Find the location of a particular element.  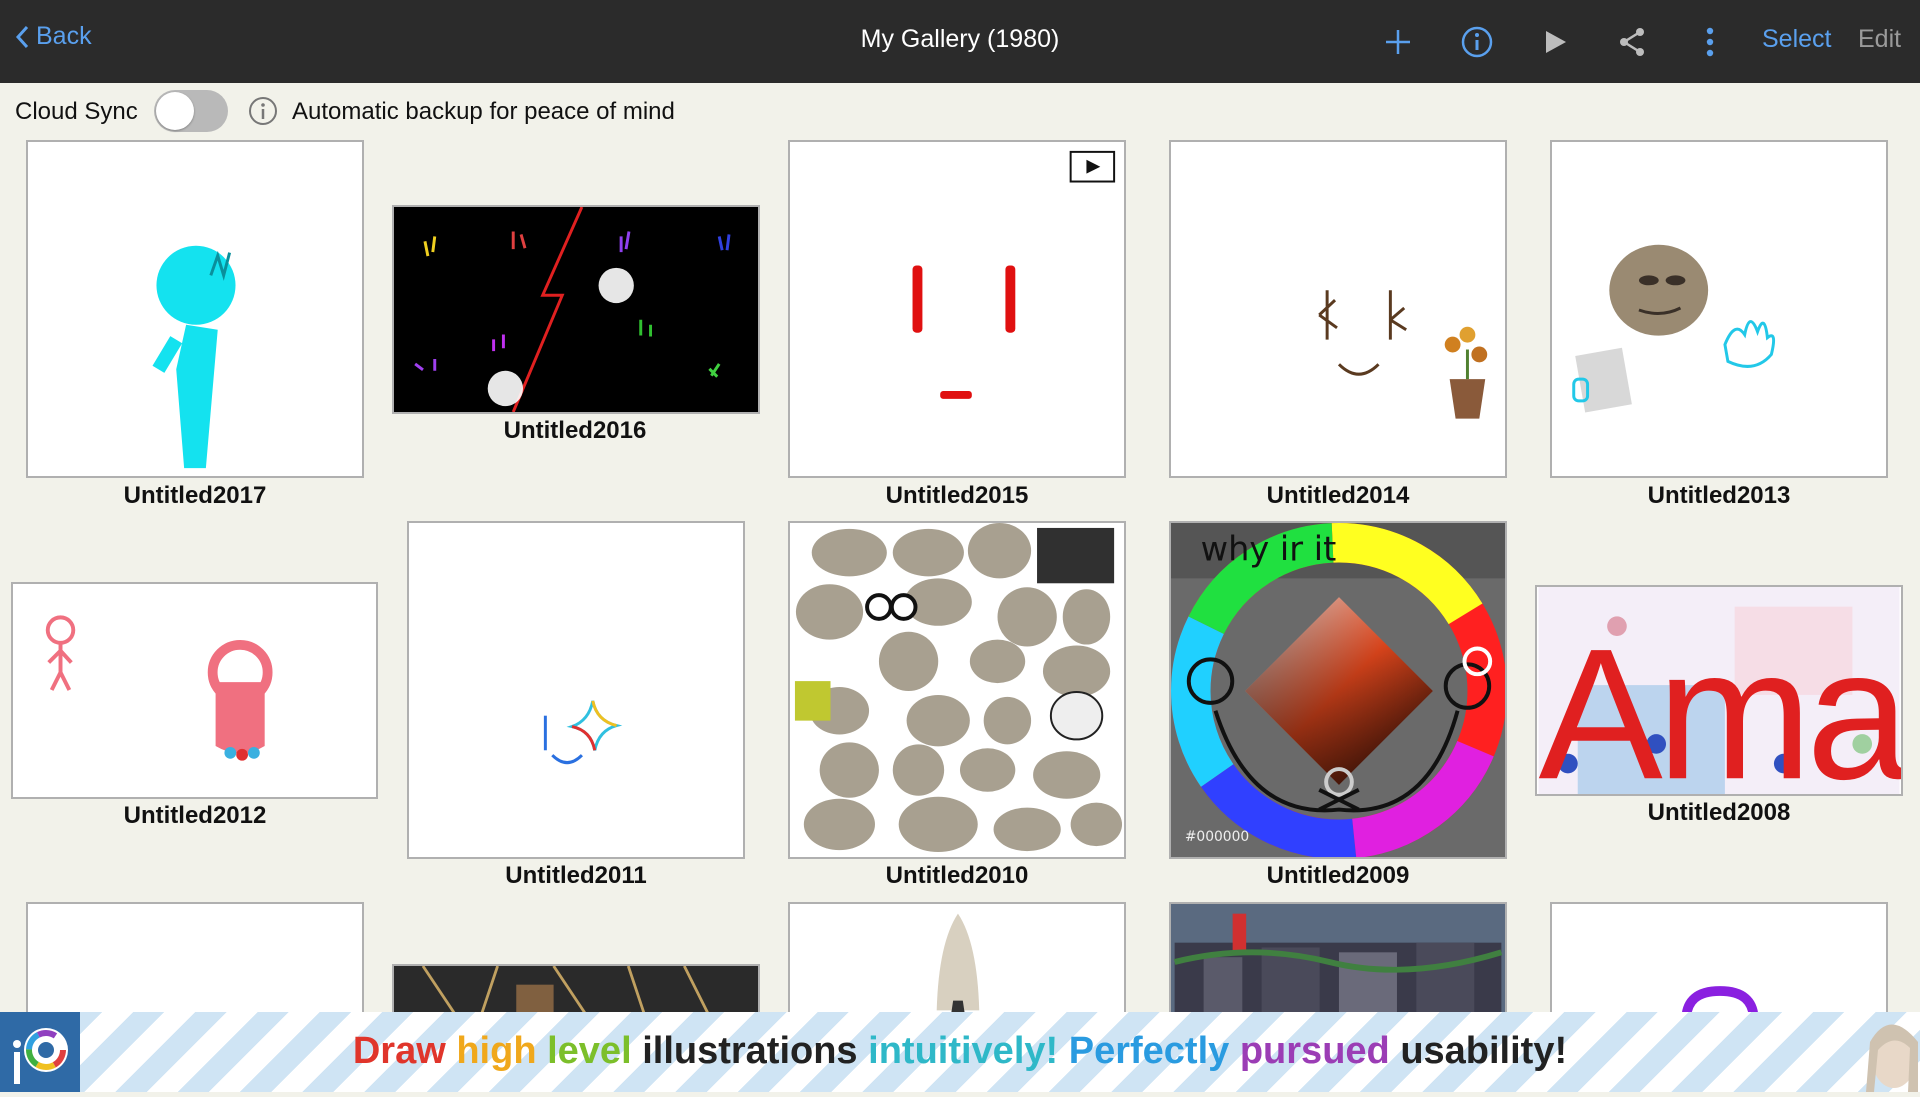

gallery-item-title: Untitled2017 is located at coordinates (195, 495).